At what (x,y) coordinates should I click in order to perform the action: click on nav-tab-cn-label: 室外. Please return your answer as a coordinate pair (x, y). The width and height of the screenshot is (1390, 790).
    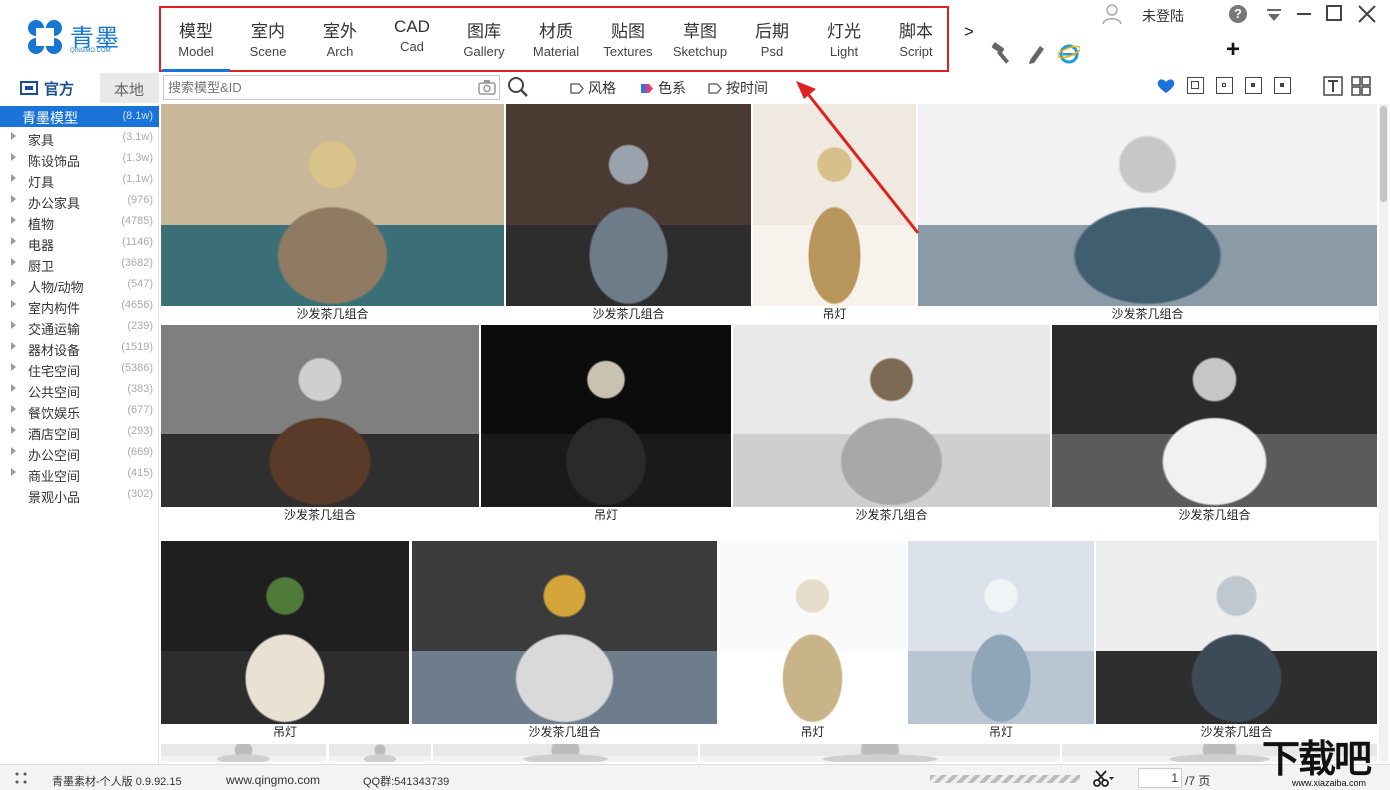
    Looking at the image, I should click on (340, 31).